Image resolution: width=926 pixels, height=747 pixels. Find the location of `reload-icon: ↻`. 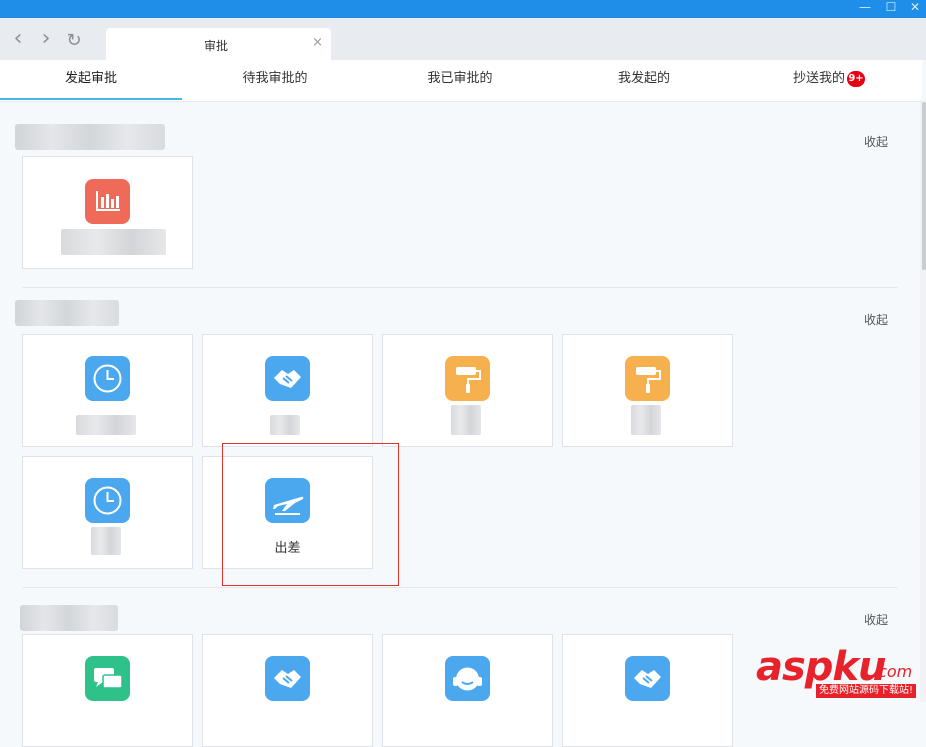

reload-icon: ↻ is located at coordinates (74, 42).